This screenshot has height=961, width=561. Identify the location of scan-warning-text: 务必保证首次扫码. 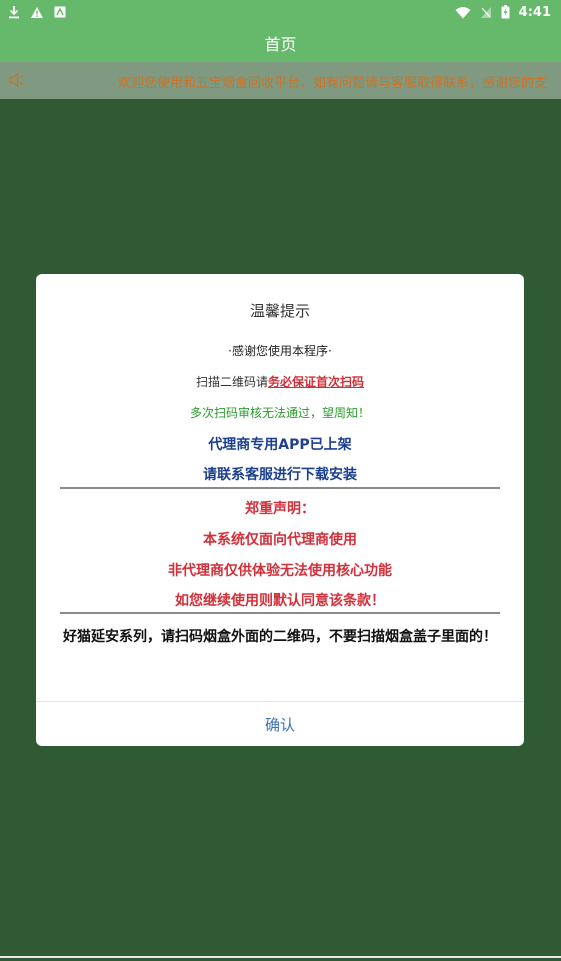
(316, 382).